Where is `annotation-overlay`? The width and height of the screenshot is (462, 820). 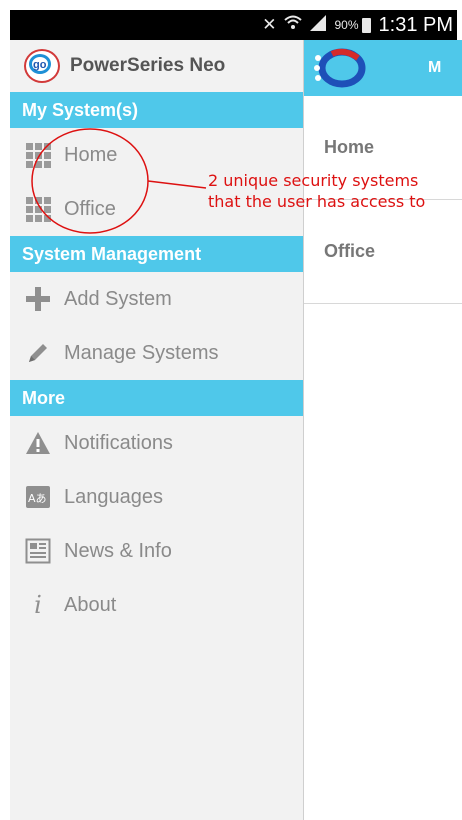 annotation-overlay is located at coordinates (119, 181).